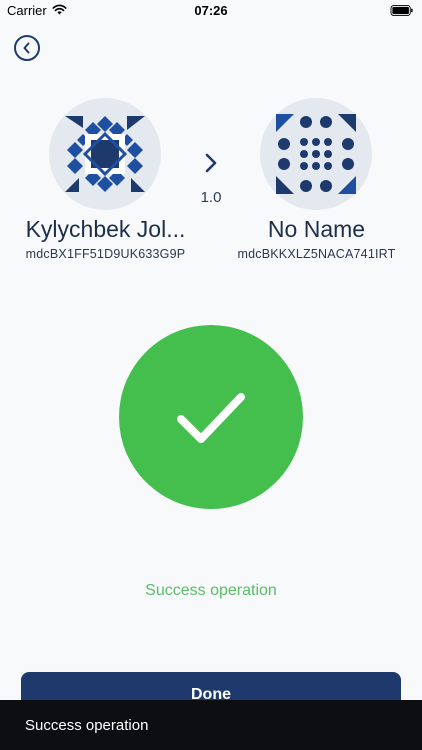  What do you see at coordinates (105, 254) in the screenshot?
I see `sender-address: mdcBX1FF51D9UK633G9P` at bounding box center [105, 254].